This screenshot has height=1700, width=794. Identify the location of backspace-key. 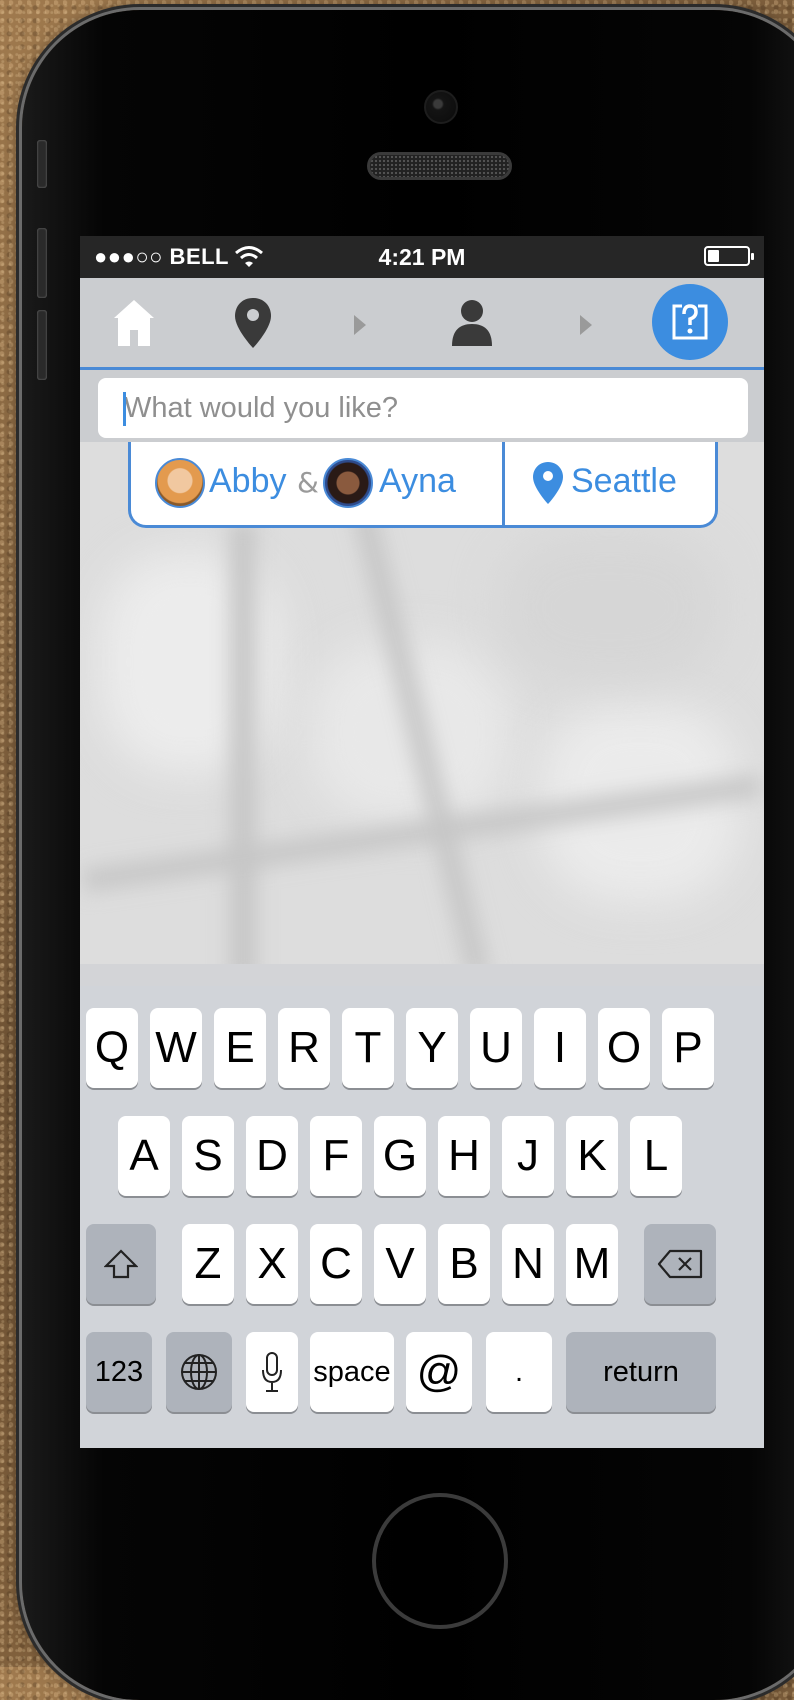
(680, 1264).